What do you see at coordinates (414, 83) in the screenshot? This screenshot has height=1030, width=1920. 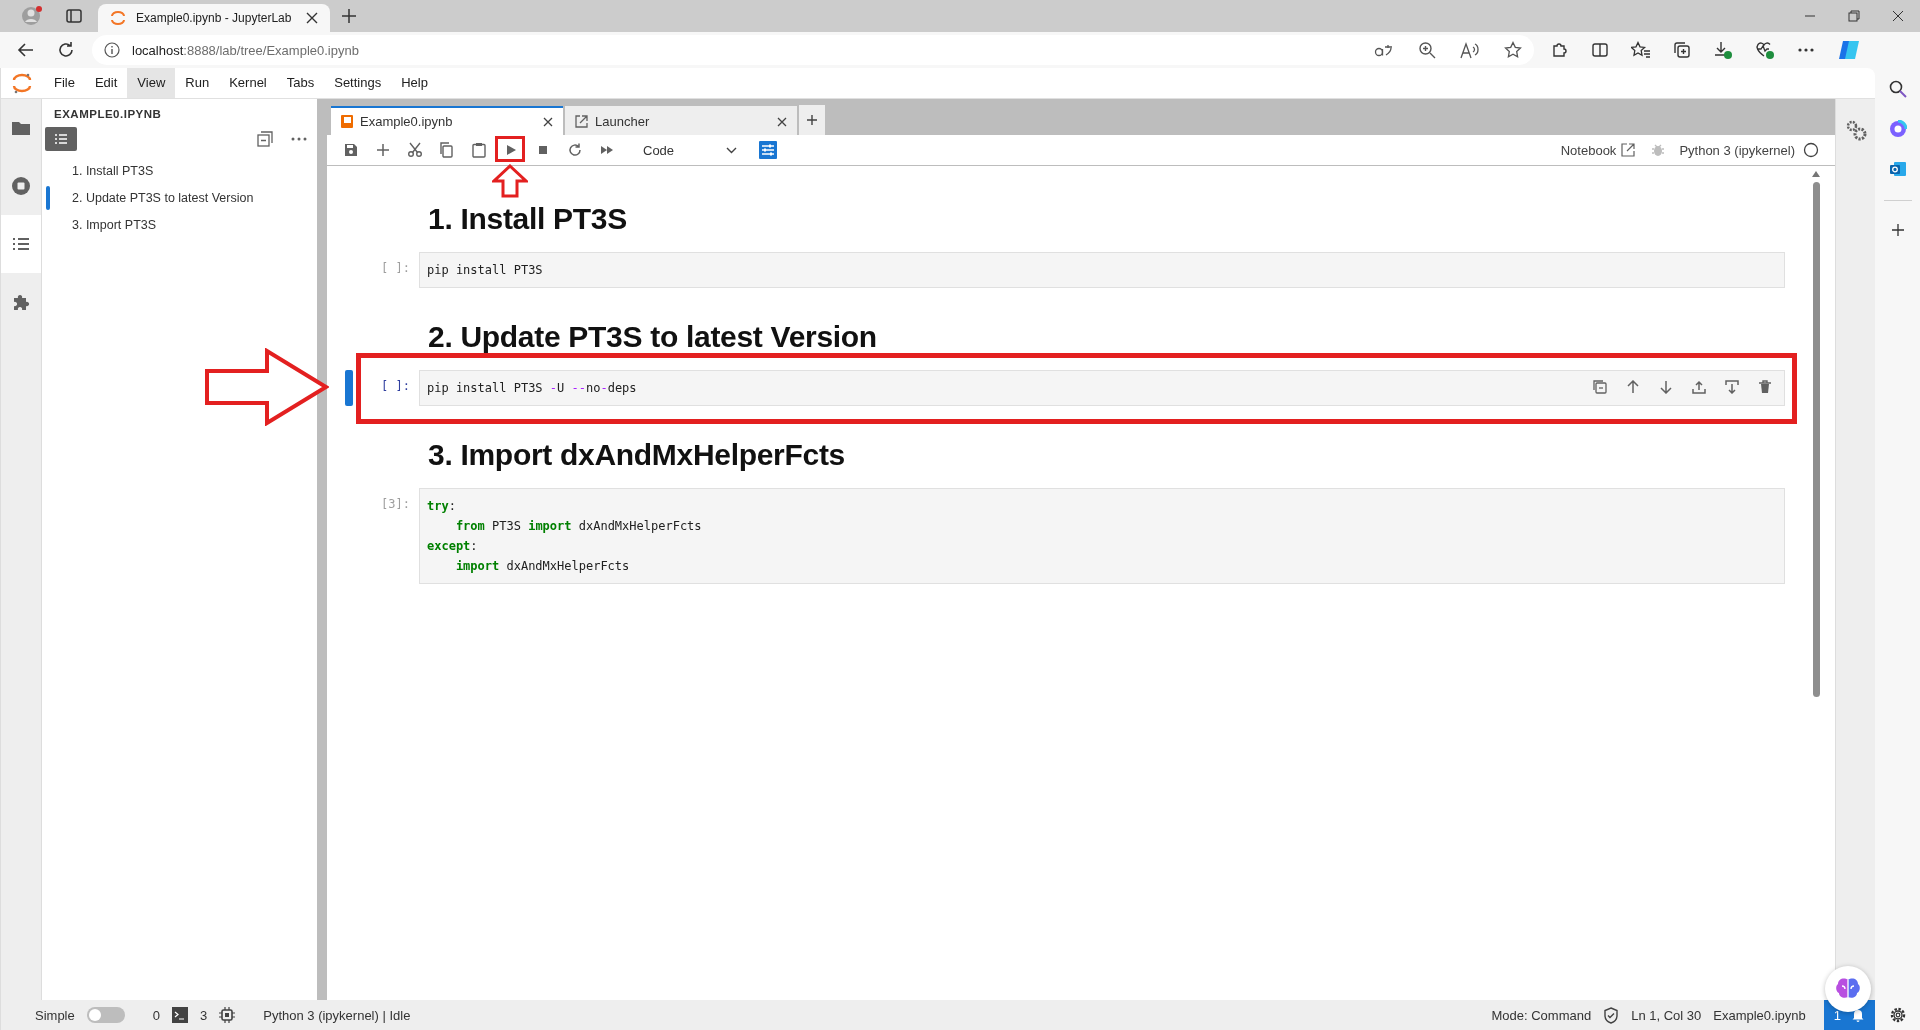 I see `menu-item: Help` at bounding box center [414, 83].